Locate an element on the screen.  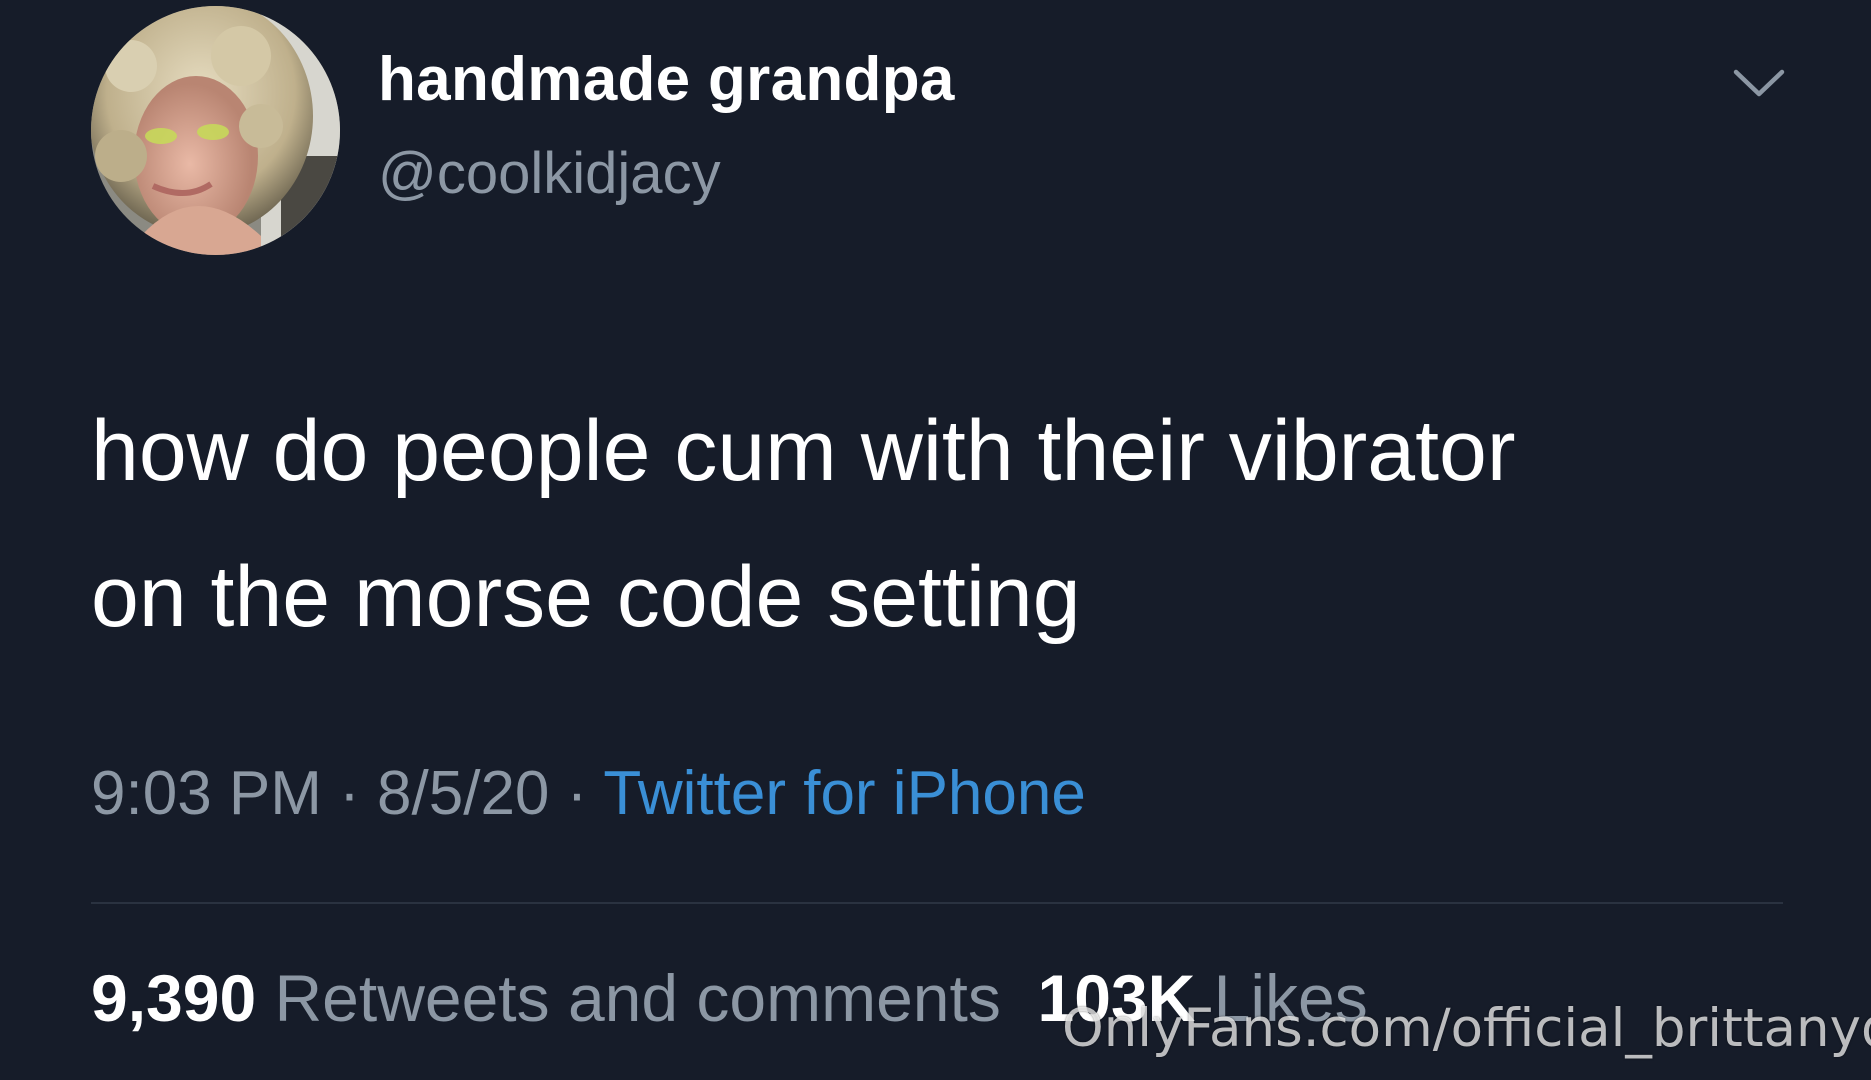
tweet-text-line: on the morse code setting is located at coordinates (586, 597).